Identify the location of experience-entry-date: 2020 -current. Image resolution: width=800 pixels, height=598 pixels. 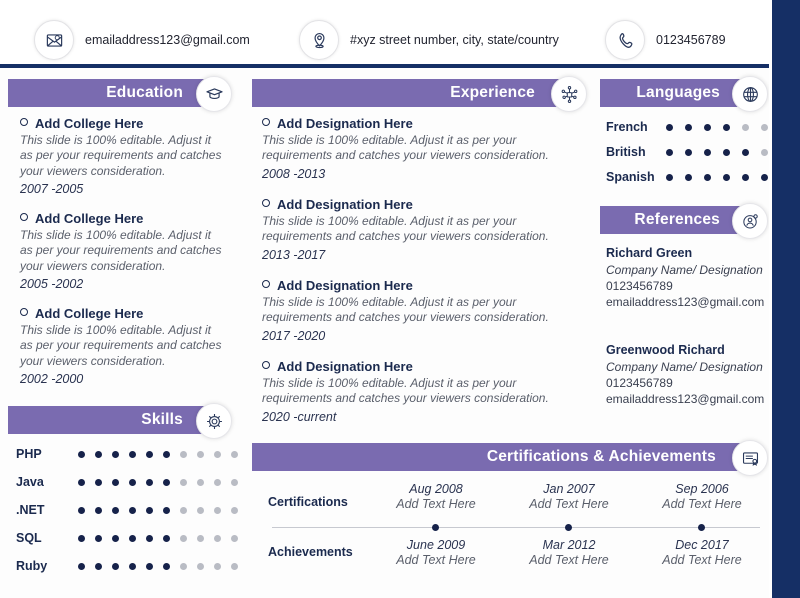
(299, 416).